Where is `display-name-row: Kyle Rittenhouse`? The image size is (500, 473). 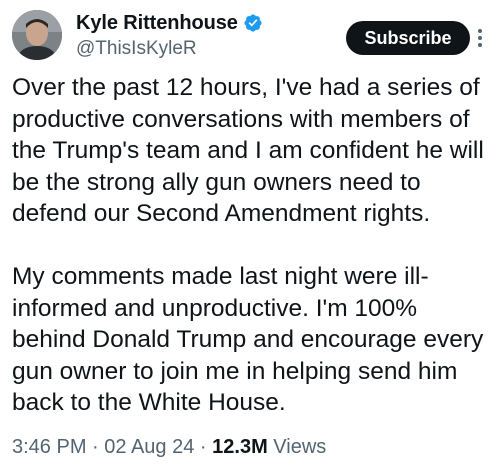 display-name-row: Kyle Rittenhouse is located at coordinates (169, 23).